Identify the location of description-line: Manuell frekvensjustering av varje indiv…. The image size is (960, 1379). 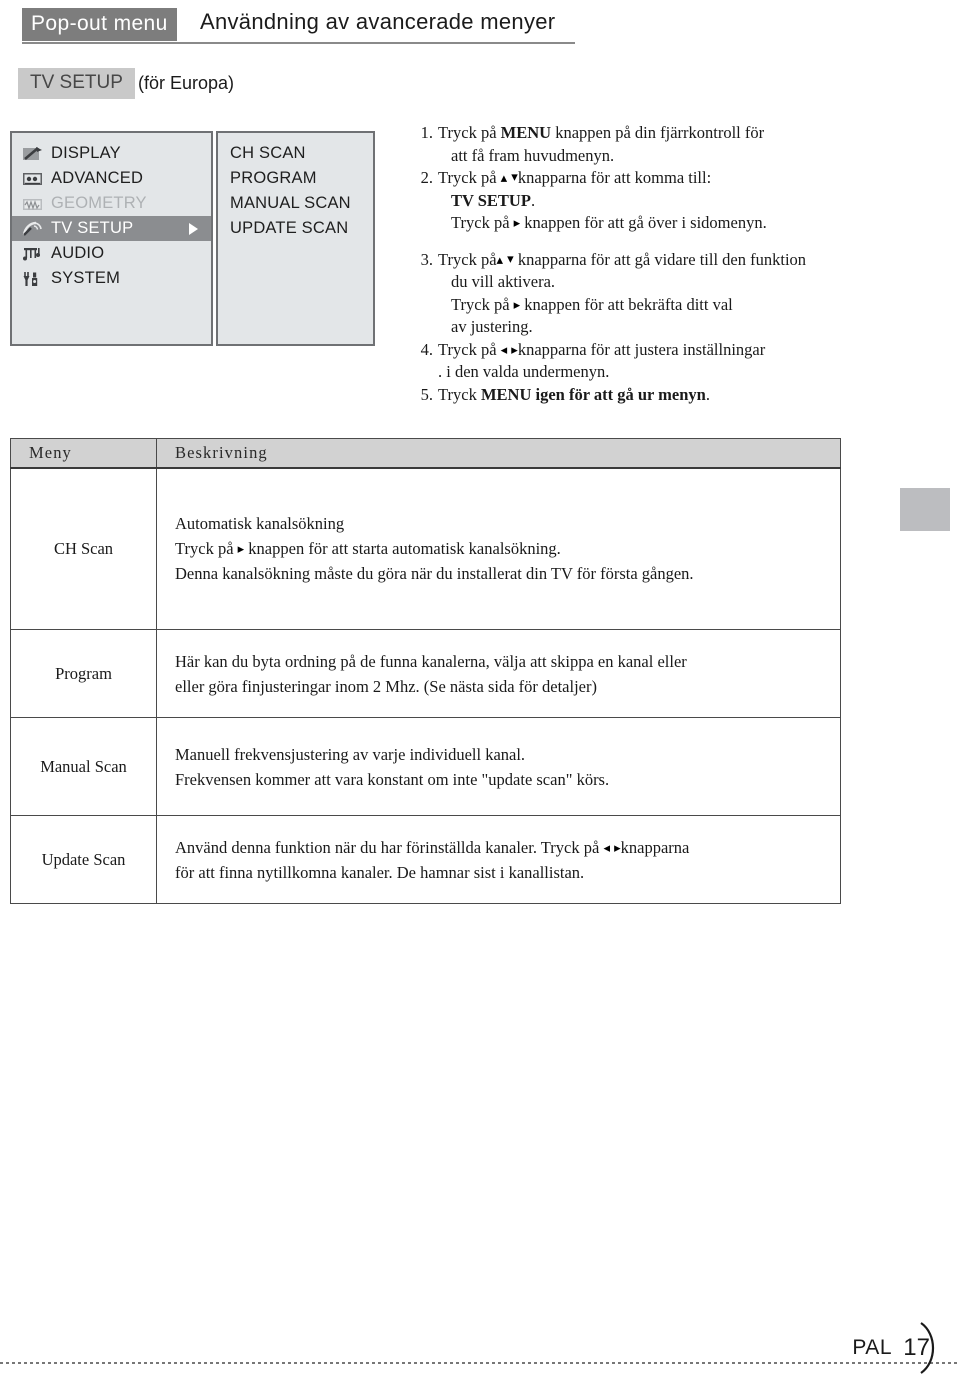
(502, 754).